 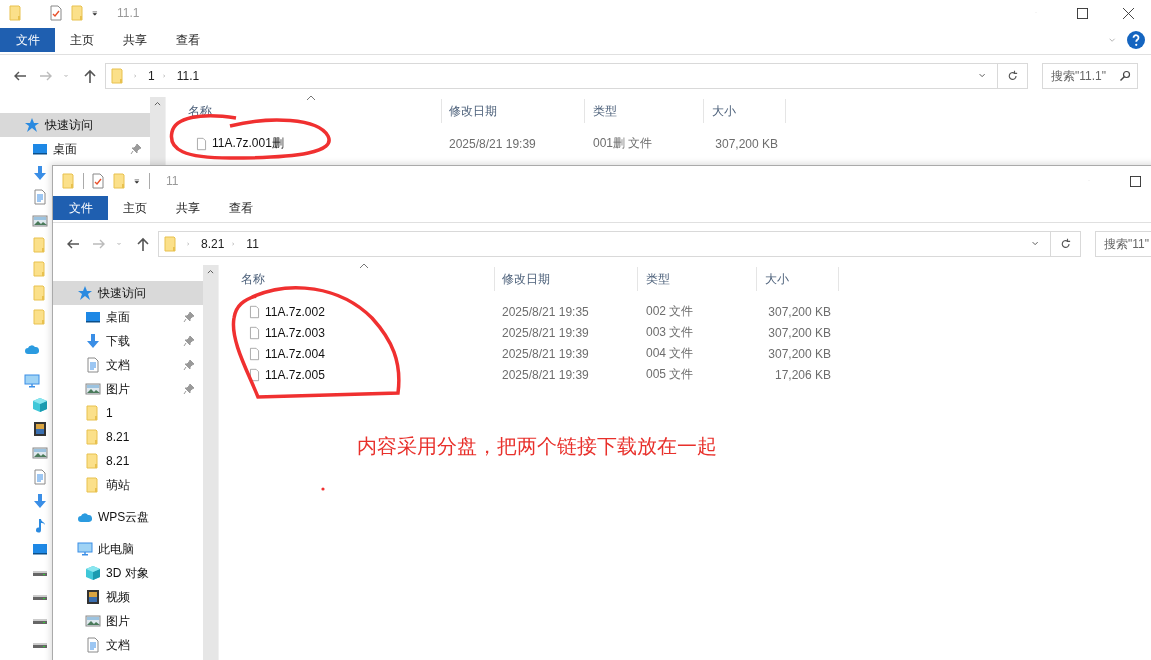 I want to click on file-name: 11A.7z.005, so click(x=295, y=374).